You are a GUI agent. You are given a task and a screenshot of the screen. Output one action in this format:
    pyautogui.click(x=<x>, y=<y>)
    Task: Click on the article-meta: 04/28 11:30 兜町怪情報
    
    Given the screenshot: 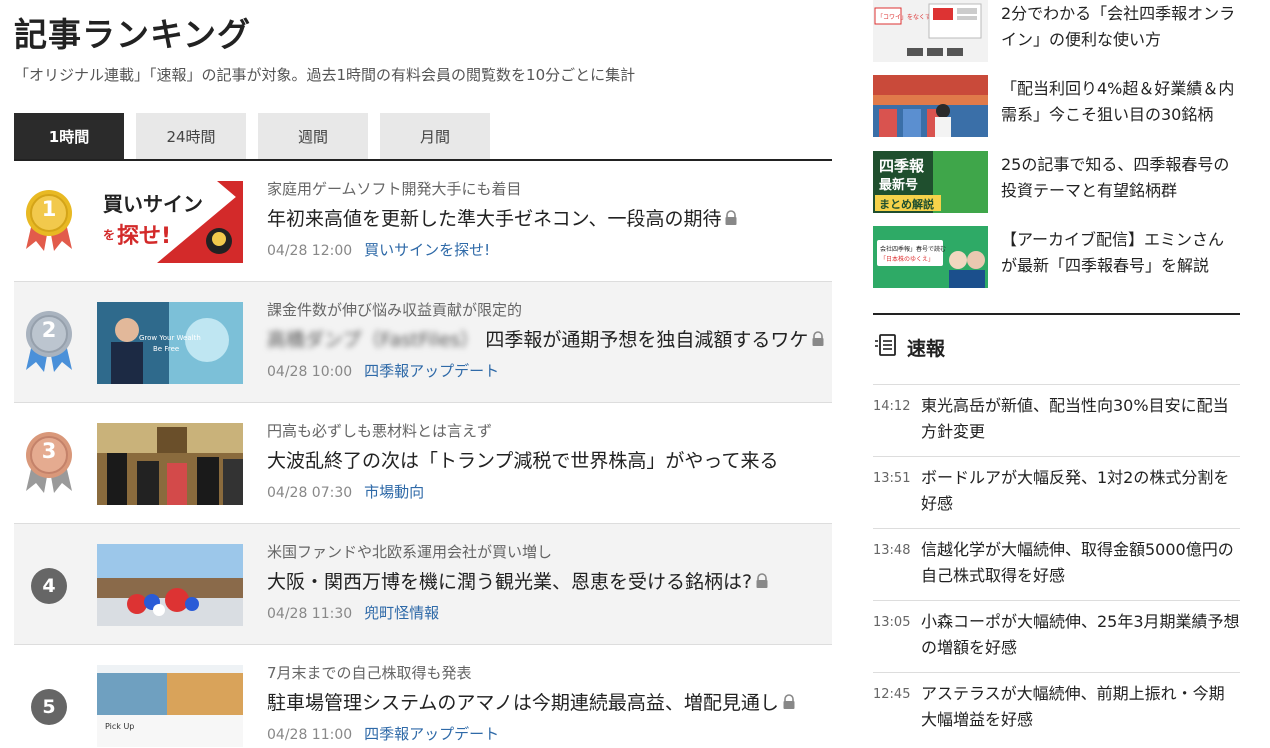 What is the action you would take?
    pyautogui.click(x=353, y=612)
    